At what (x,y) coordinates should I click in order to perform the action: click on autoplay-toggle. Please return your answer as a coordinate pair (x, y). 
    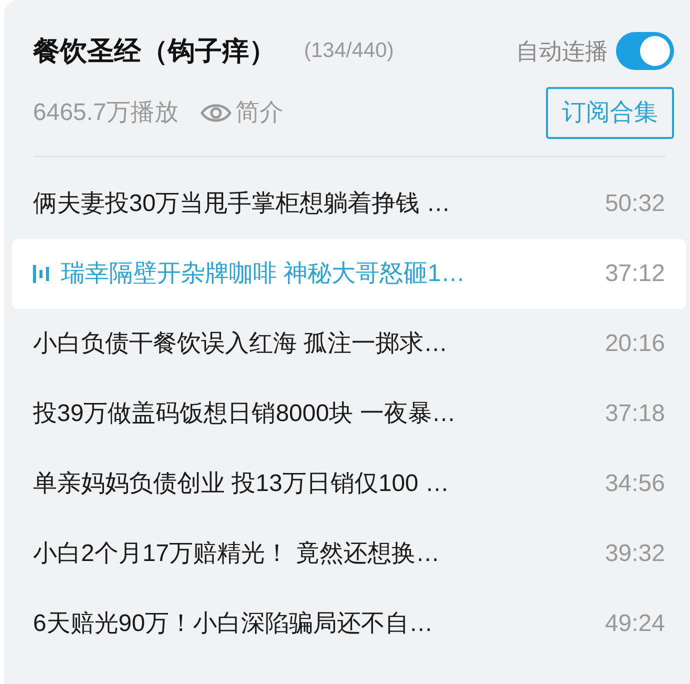
    Looking at the image, I should click on (645, 51).